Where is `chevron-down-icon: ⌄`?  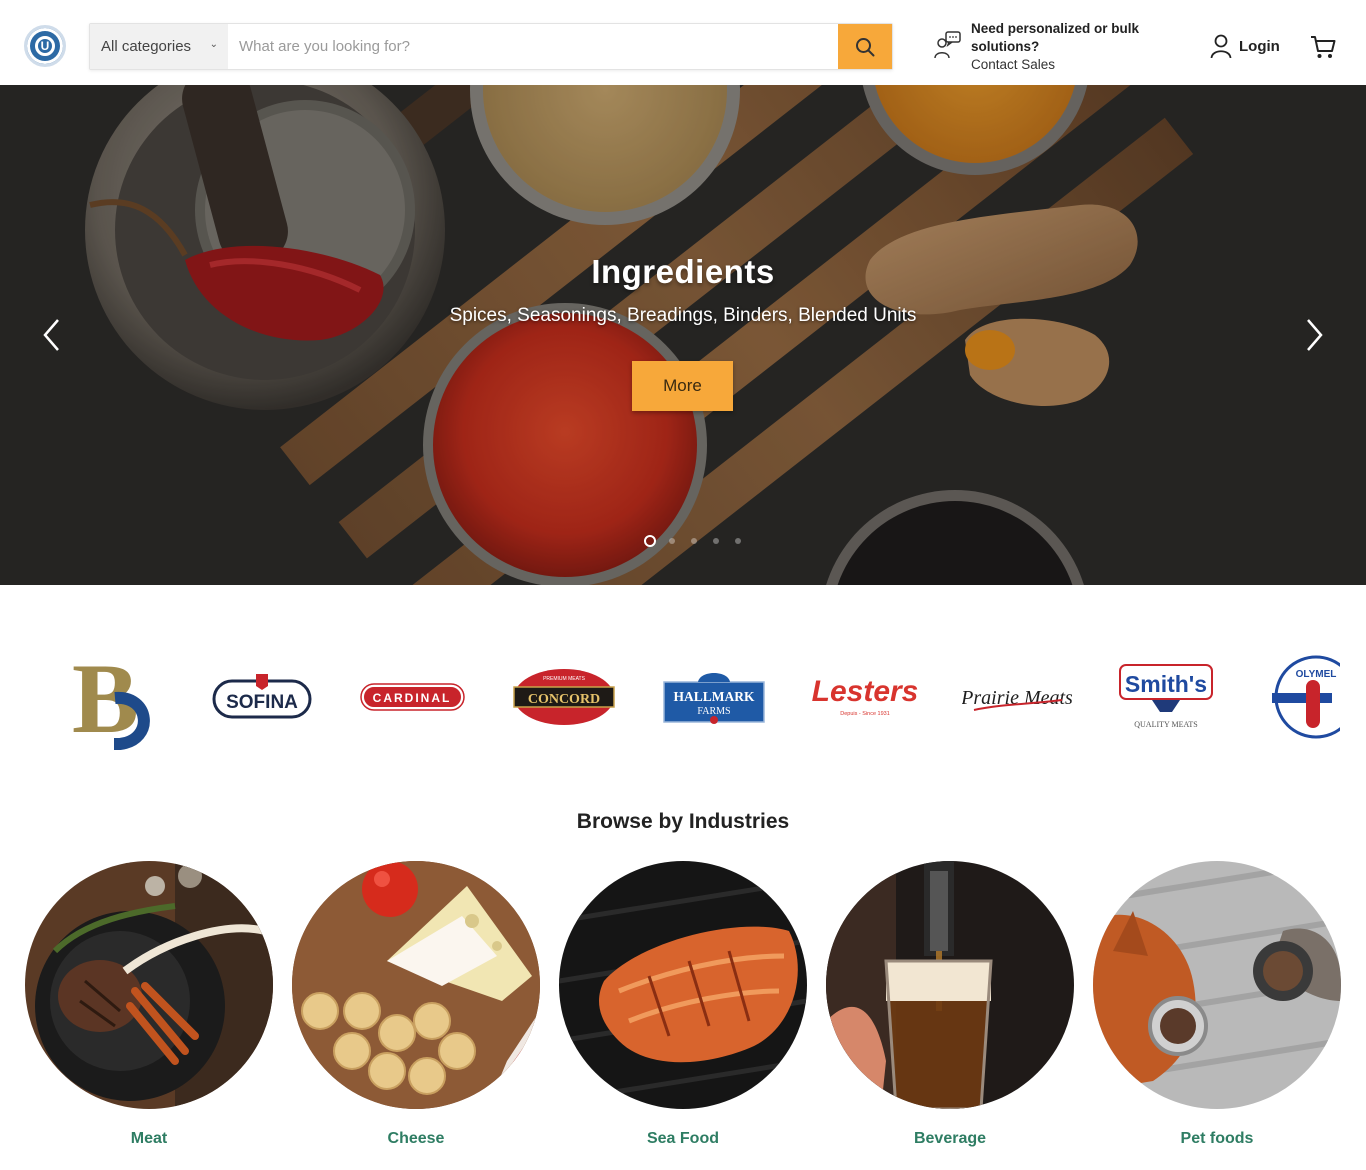 chevron-down-icon: ⌄ is located at coordinates (213, 44).